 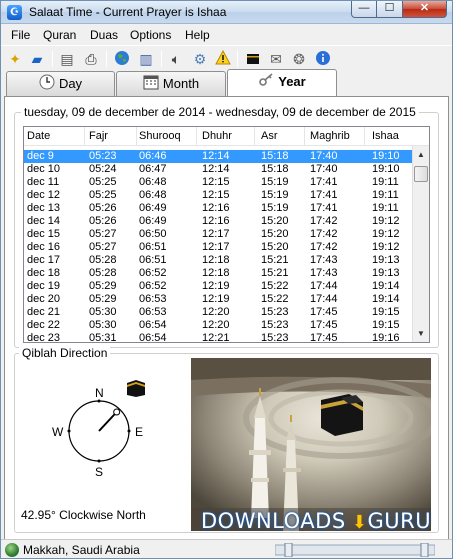 I want to click on table-row: dec 18 05:28 06:52 12:18 15:21 17:43 19:13, so click(x=218, y=273).